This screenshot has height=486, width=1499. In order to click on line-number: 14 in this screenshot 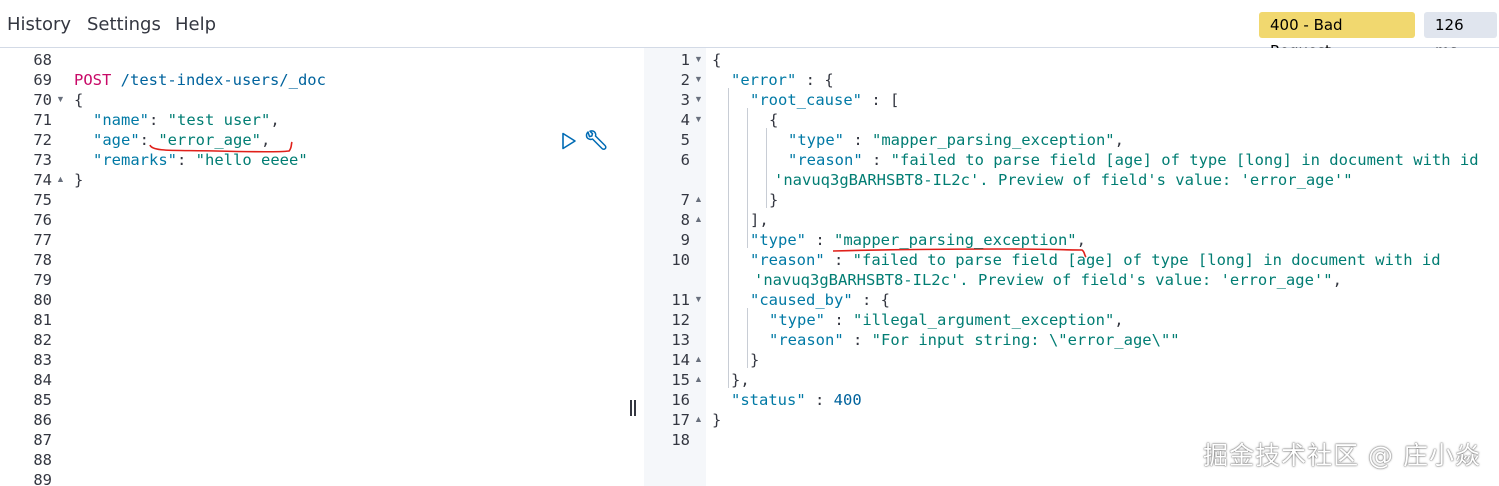, I will do `click(680, 360)`.